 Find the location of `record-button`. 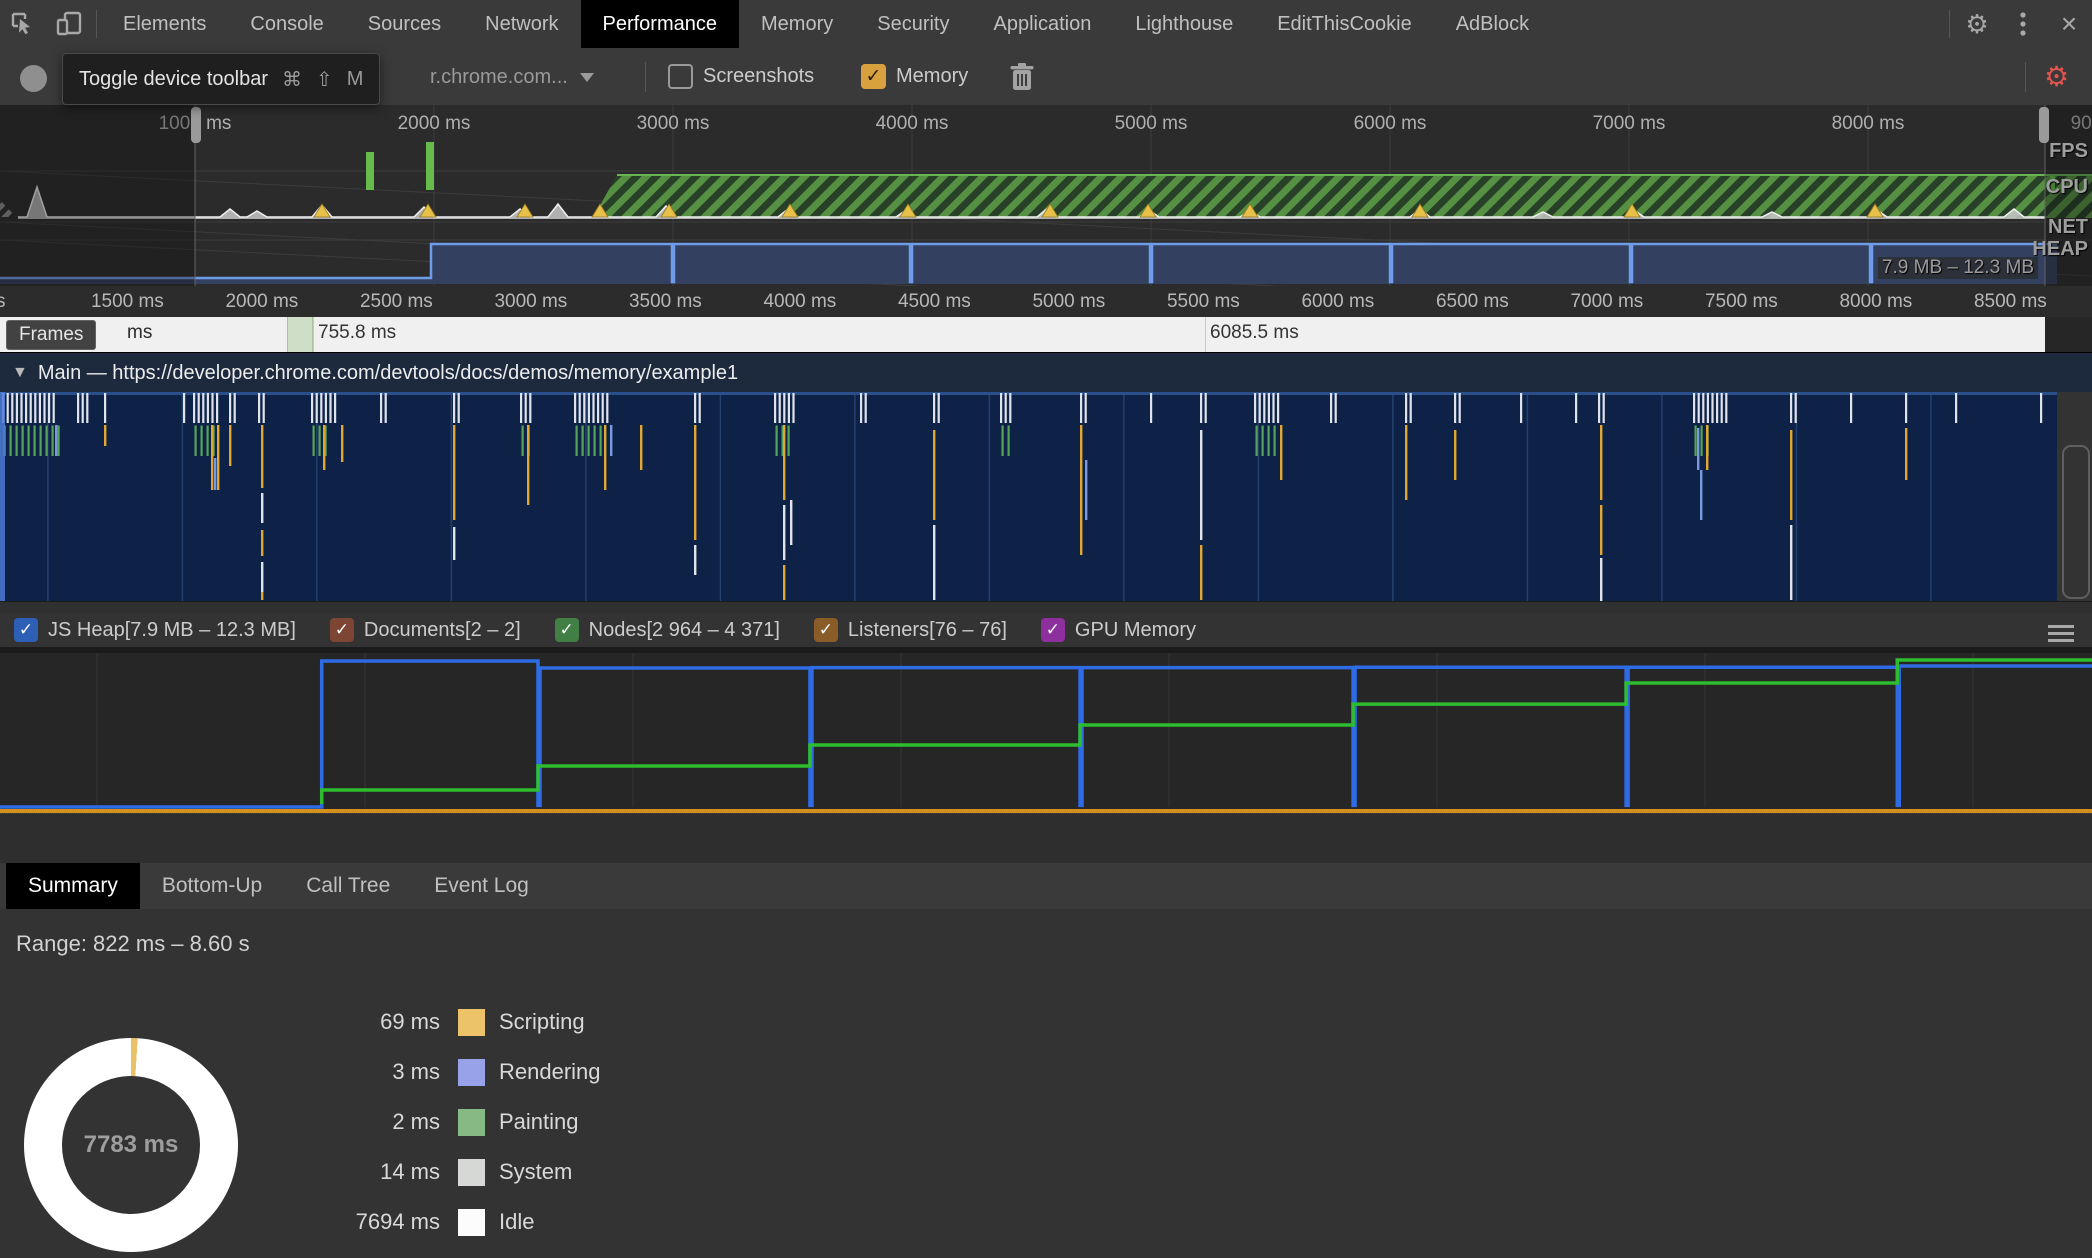

record-button is located at coordinates (33, 78).